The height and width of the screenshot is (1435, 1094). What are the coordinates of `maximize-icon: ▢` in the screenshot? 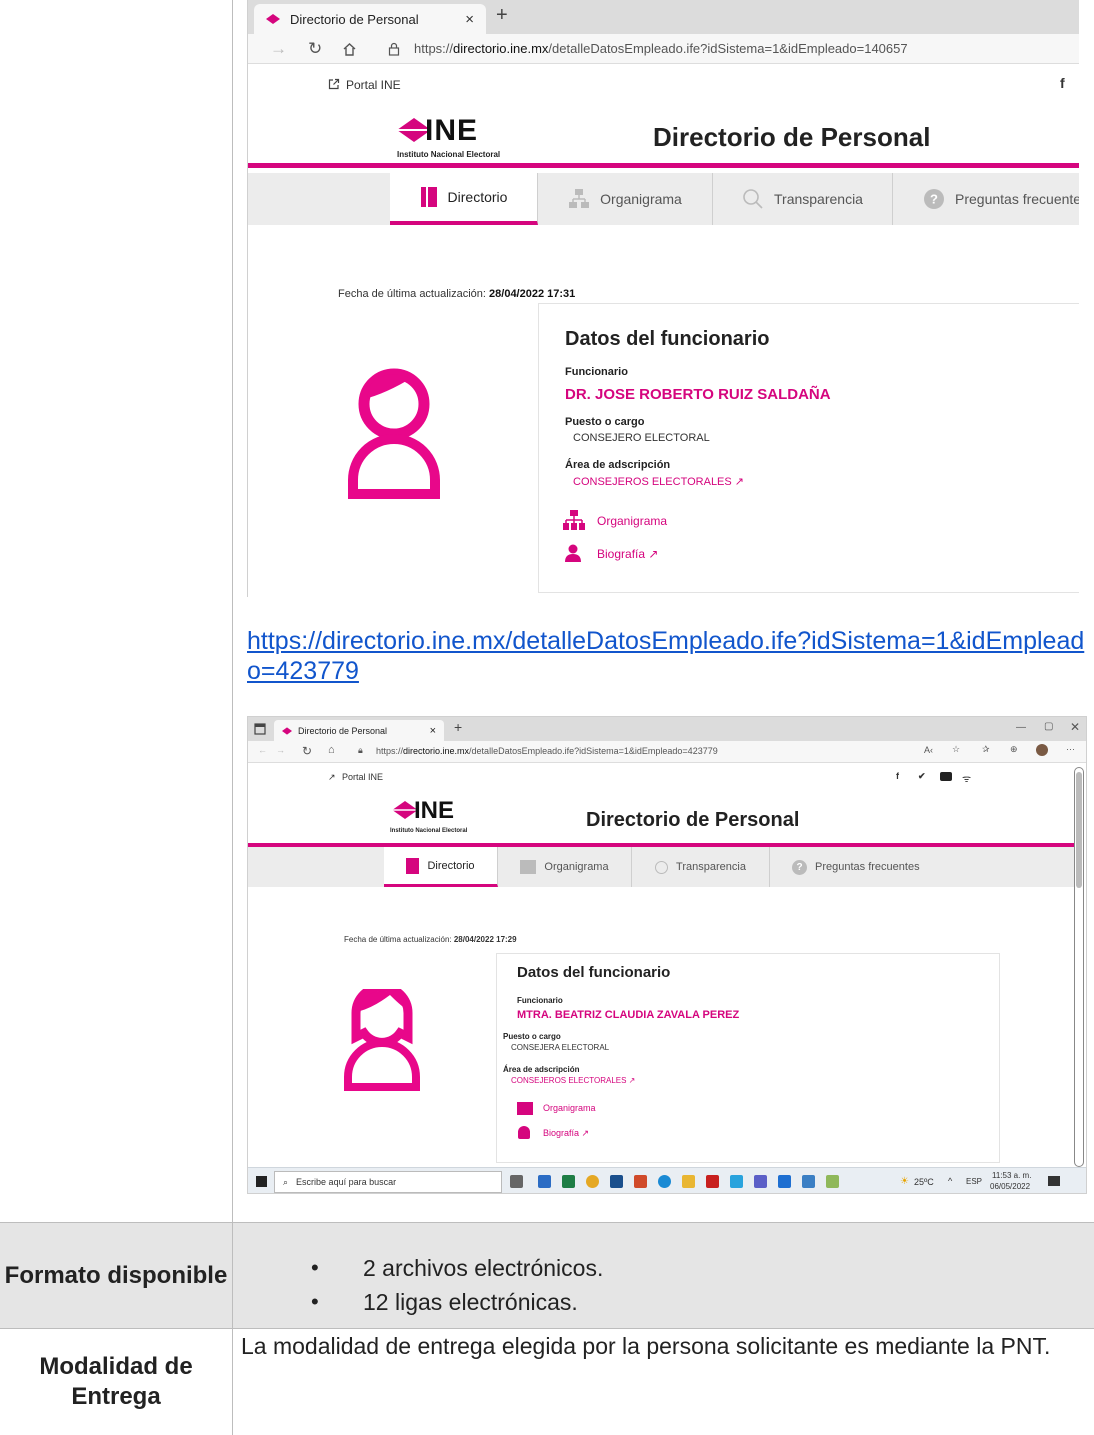 It's located at (1048, 726).